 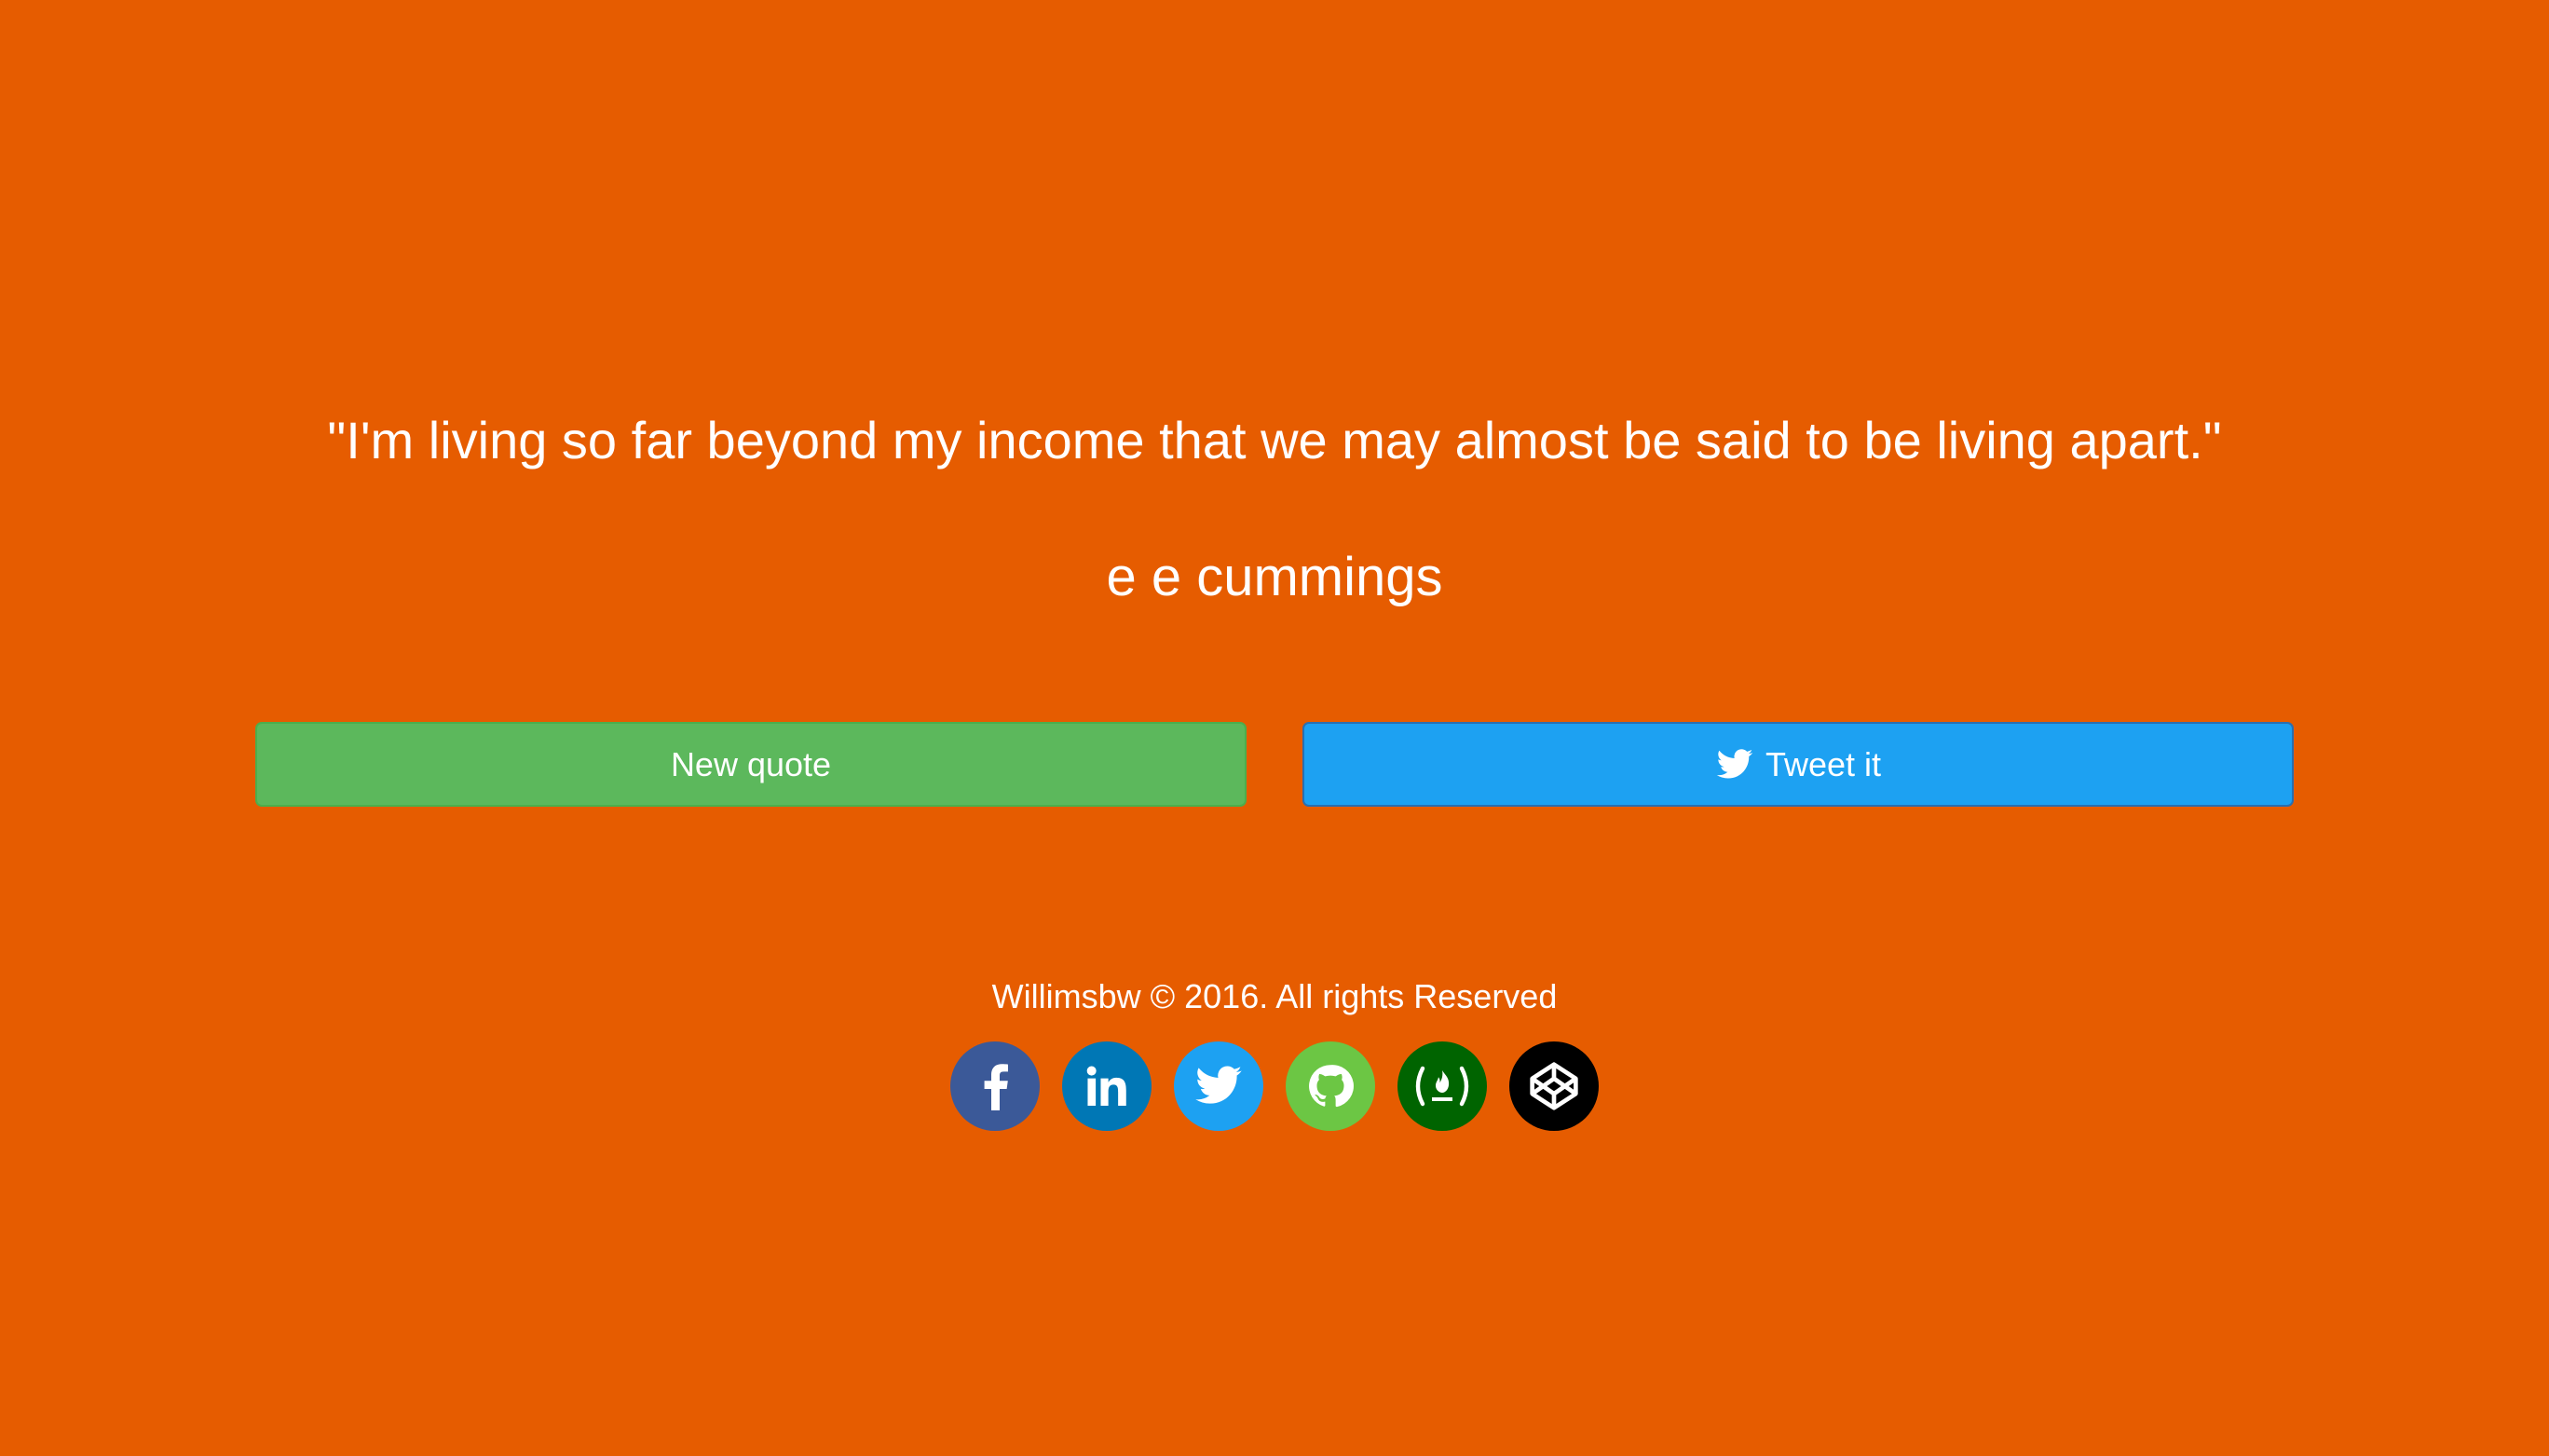 I want to click on footer-copyright: Willimsbw © 2016. All rights Reserved, so click(x=1274, y=996).